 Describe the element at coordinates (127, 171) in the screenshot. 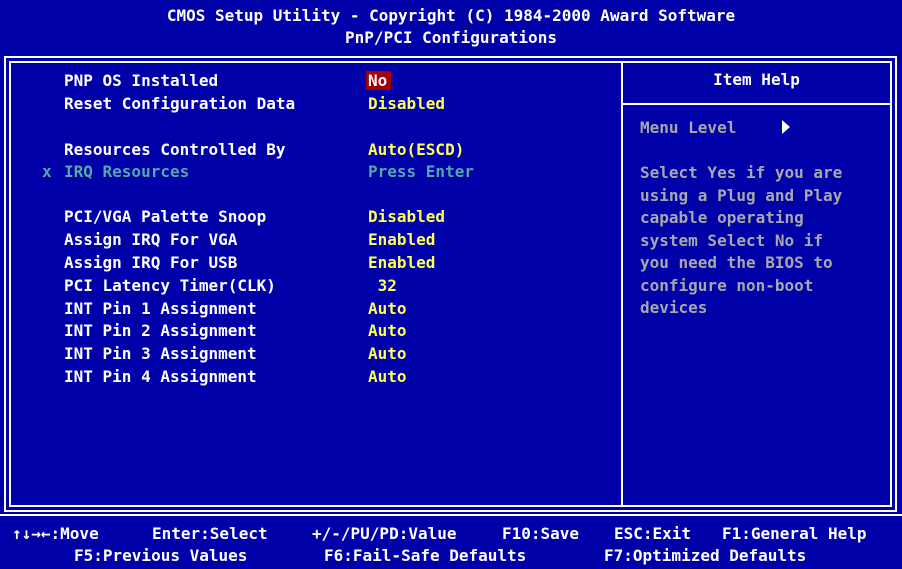

I see `setting-label-irq-resources: IRQ Resources` at that location.